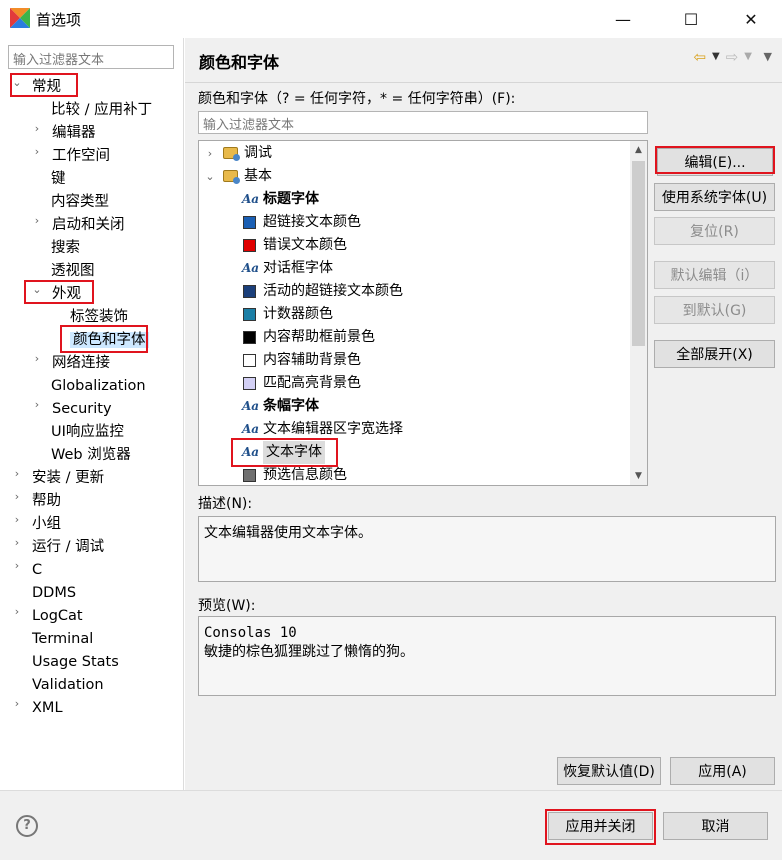 The width and height of the screenshot is (782, 860). What do you see at coordinates (423, 122) in the screenshot?
I see `theme-filter-input: 输入过滤器文本` at bounding box center [423, 122].